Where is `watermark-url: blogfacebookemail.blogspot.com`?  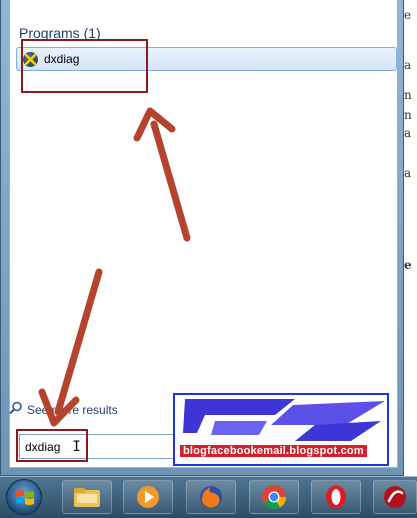 watermark-url: blogfacebookemail.blogspot.com is located at coordinates (273, 451).